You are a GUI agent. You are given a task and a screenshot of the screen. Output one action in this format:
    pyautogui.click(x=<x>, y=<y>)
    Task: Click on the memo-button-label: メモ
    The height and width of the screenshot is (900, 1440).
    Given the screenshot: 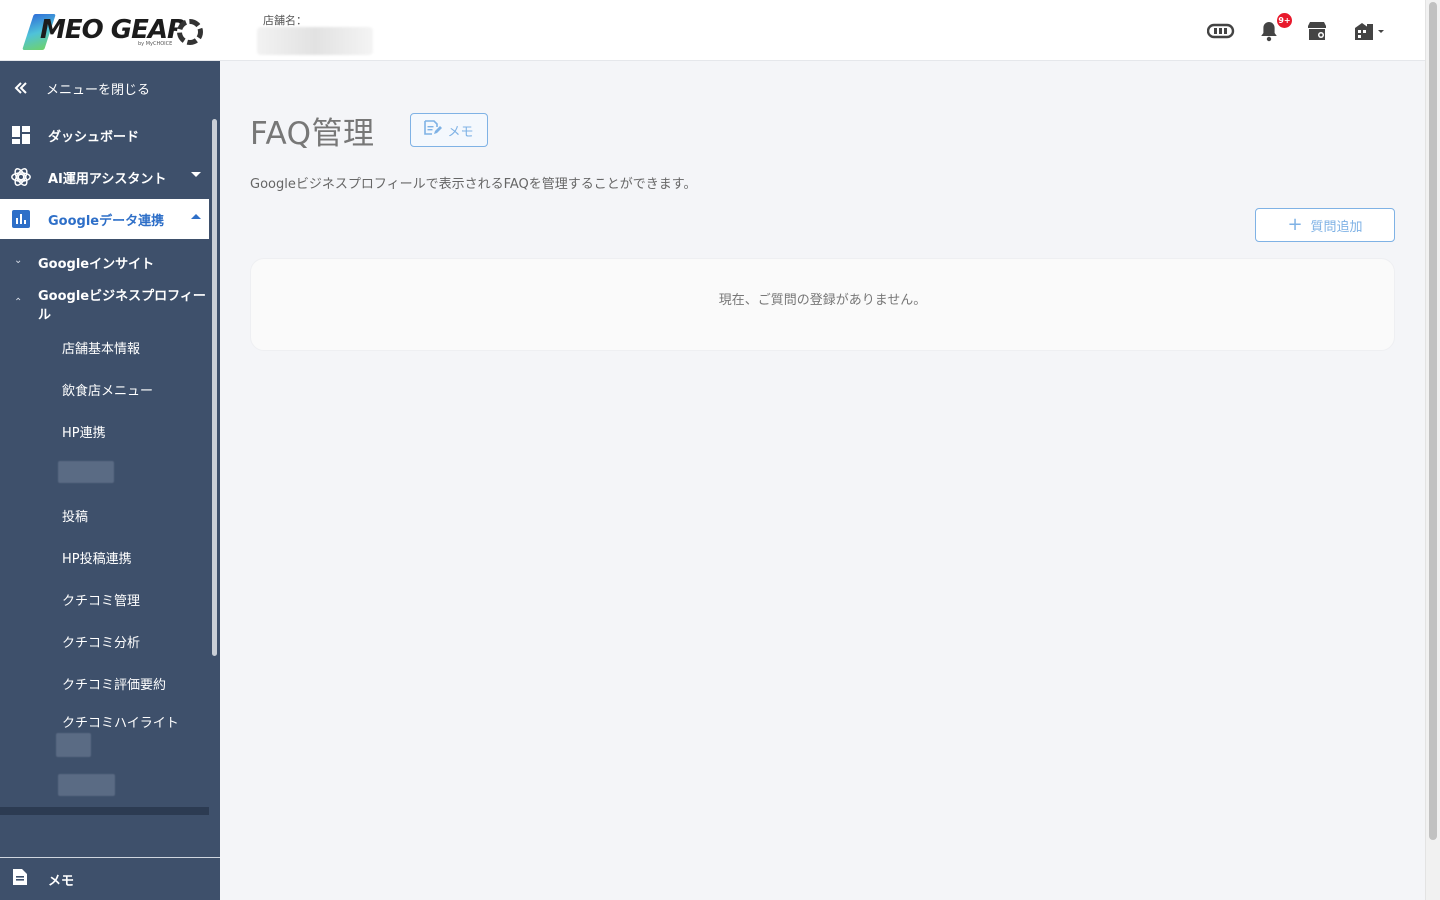 What is the action you would take?
    pyautogui.click(x=460, y=132)
    